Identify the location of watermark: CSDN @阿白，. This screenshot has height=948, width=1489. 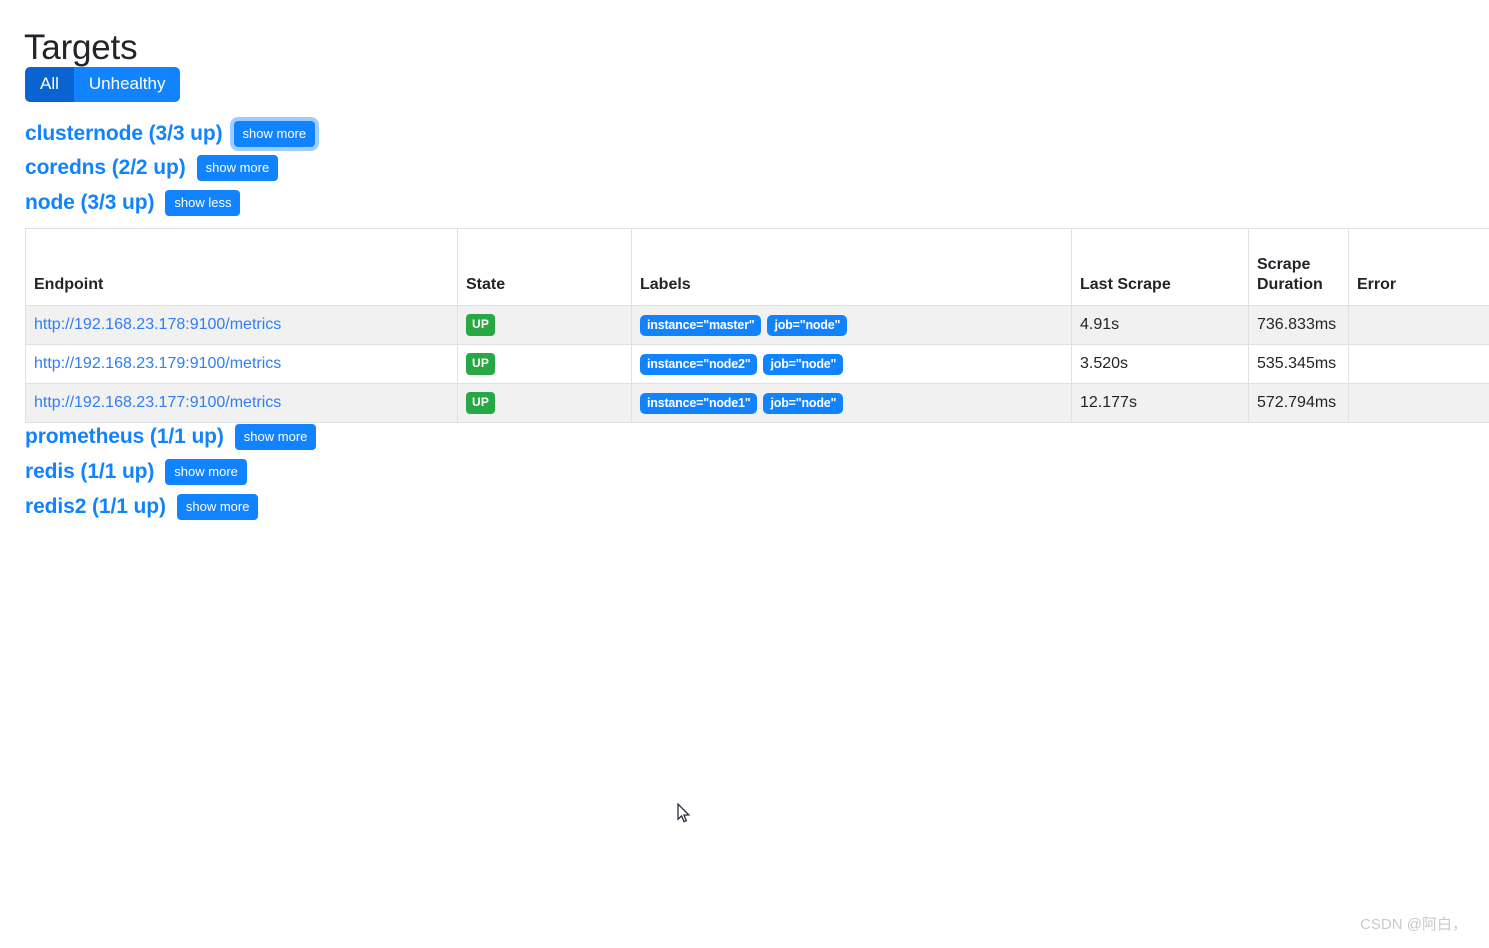
(1413, 924).